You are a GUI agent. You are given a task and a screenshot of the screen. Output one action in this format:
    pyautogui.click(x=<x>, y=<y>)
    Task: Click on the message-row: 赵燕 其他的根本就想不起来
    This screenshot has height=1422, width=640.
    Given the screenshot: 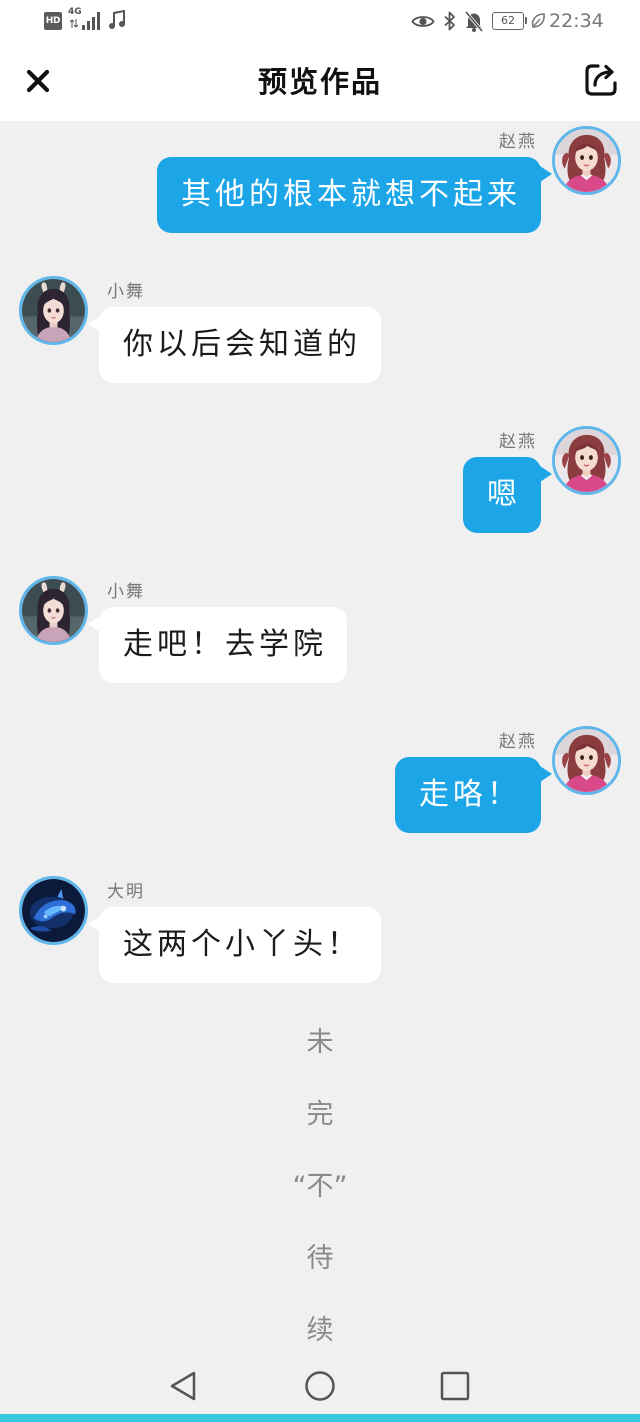 What is the action you would take?
    pyautogui.click(x=320, y=200)
    